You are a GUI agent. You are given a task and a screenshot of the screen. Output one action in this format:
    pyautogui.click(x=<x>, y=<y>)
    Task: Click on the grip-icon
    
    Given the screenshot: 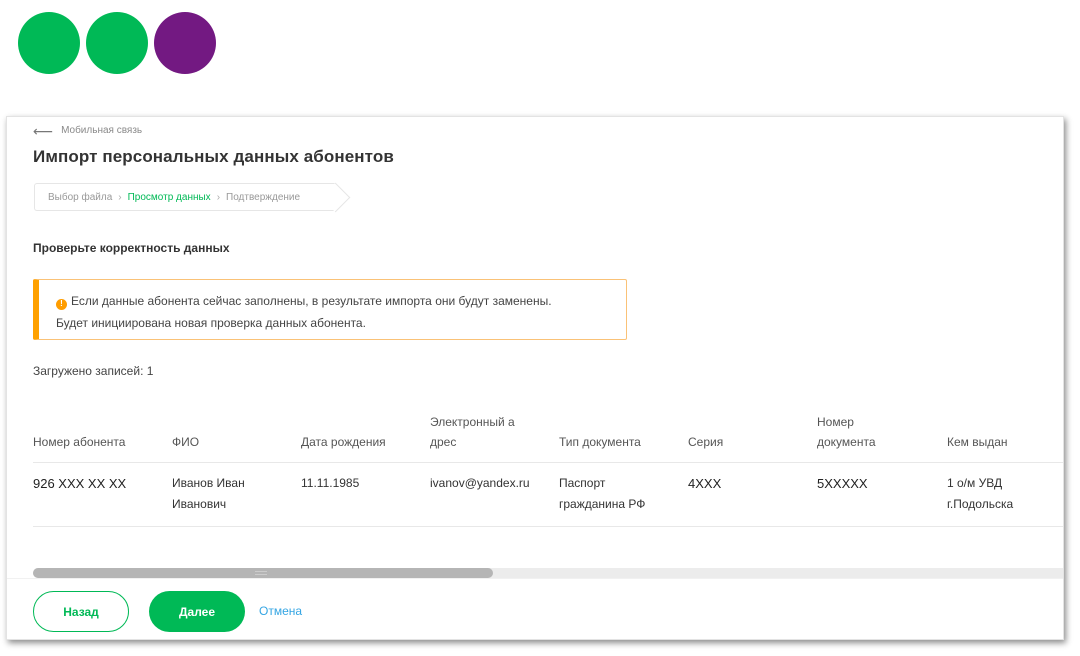 What is the action you would take?
    pyautogui.click(x=261, y=573)
    